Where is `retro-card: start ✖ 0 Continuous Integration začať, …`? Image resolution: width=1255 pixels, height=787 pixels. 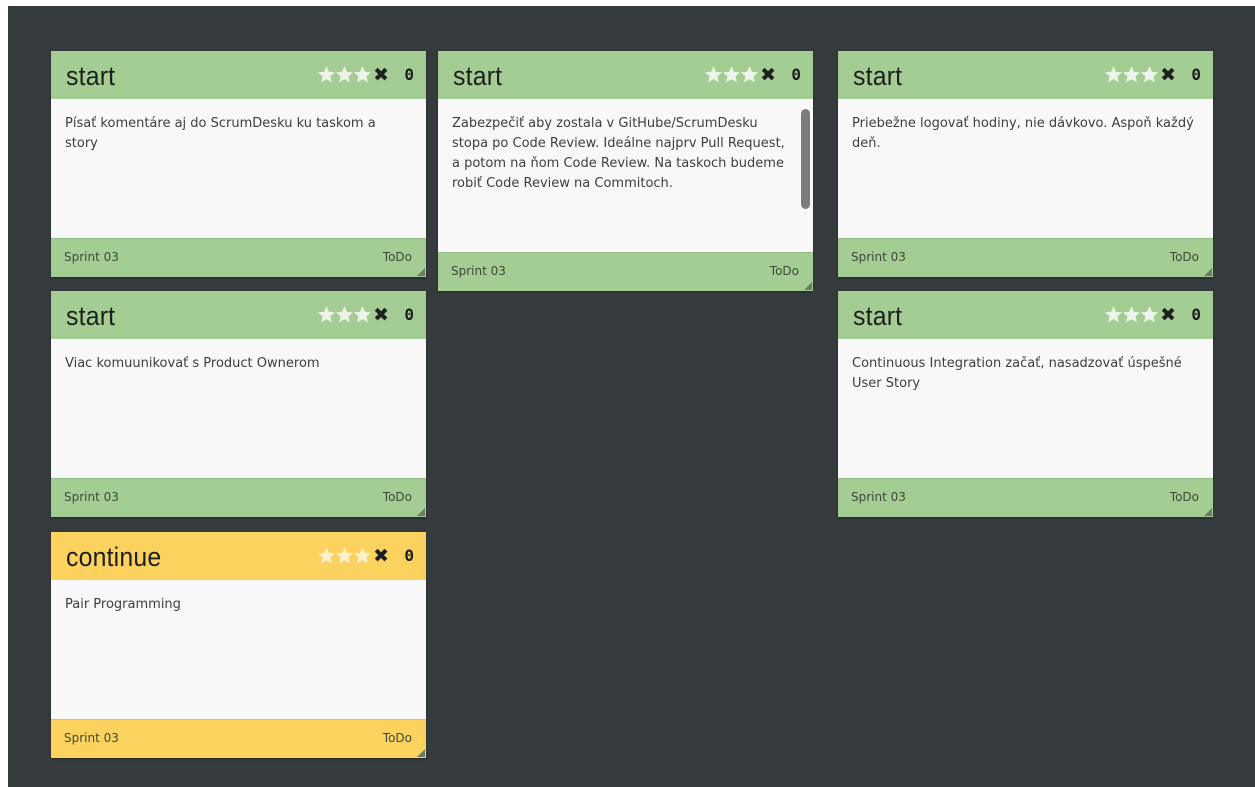 retro-card: start ✖ 0 Continuous Integration začať, … is located at coordinates (1025, 404).